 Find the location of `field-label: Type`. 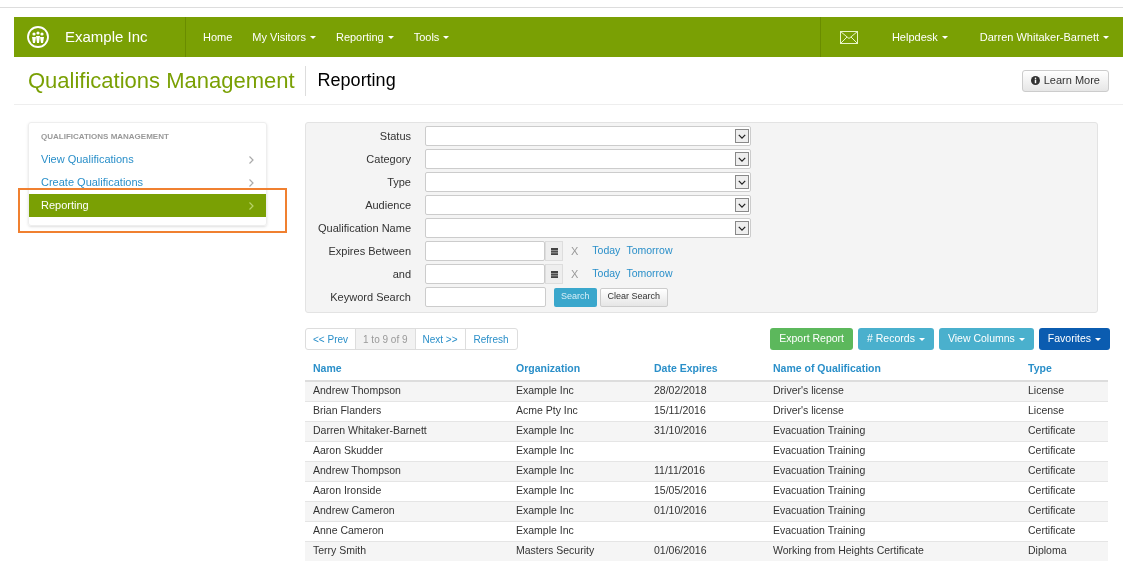

field-label: Type is located at coordinates (399, 182).